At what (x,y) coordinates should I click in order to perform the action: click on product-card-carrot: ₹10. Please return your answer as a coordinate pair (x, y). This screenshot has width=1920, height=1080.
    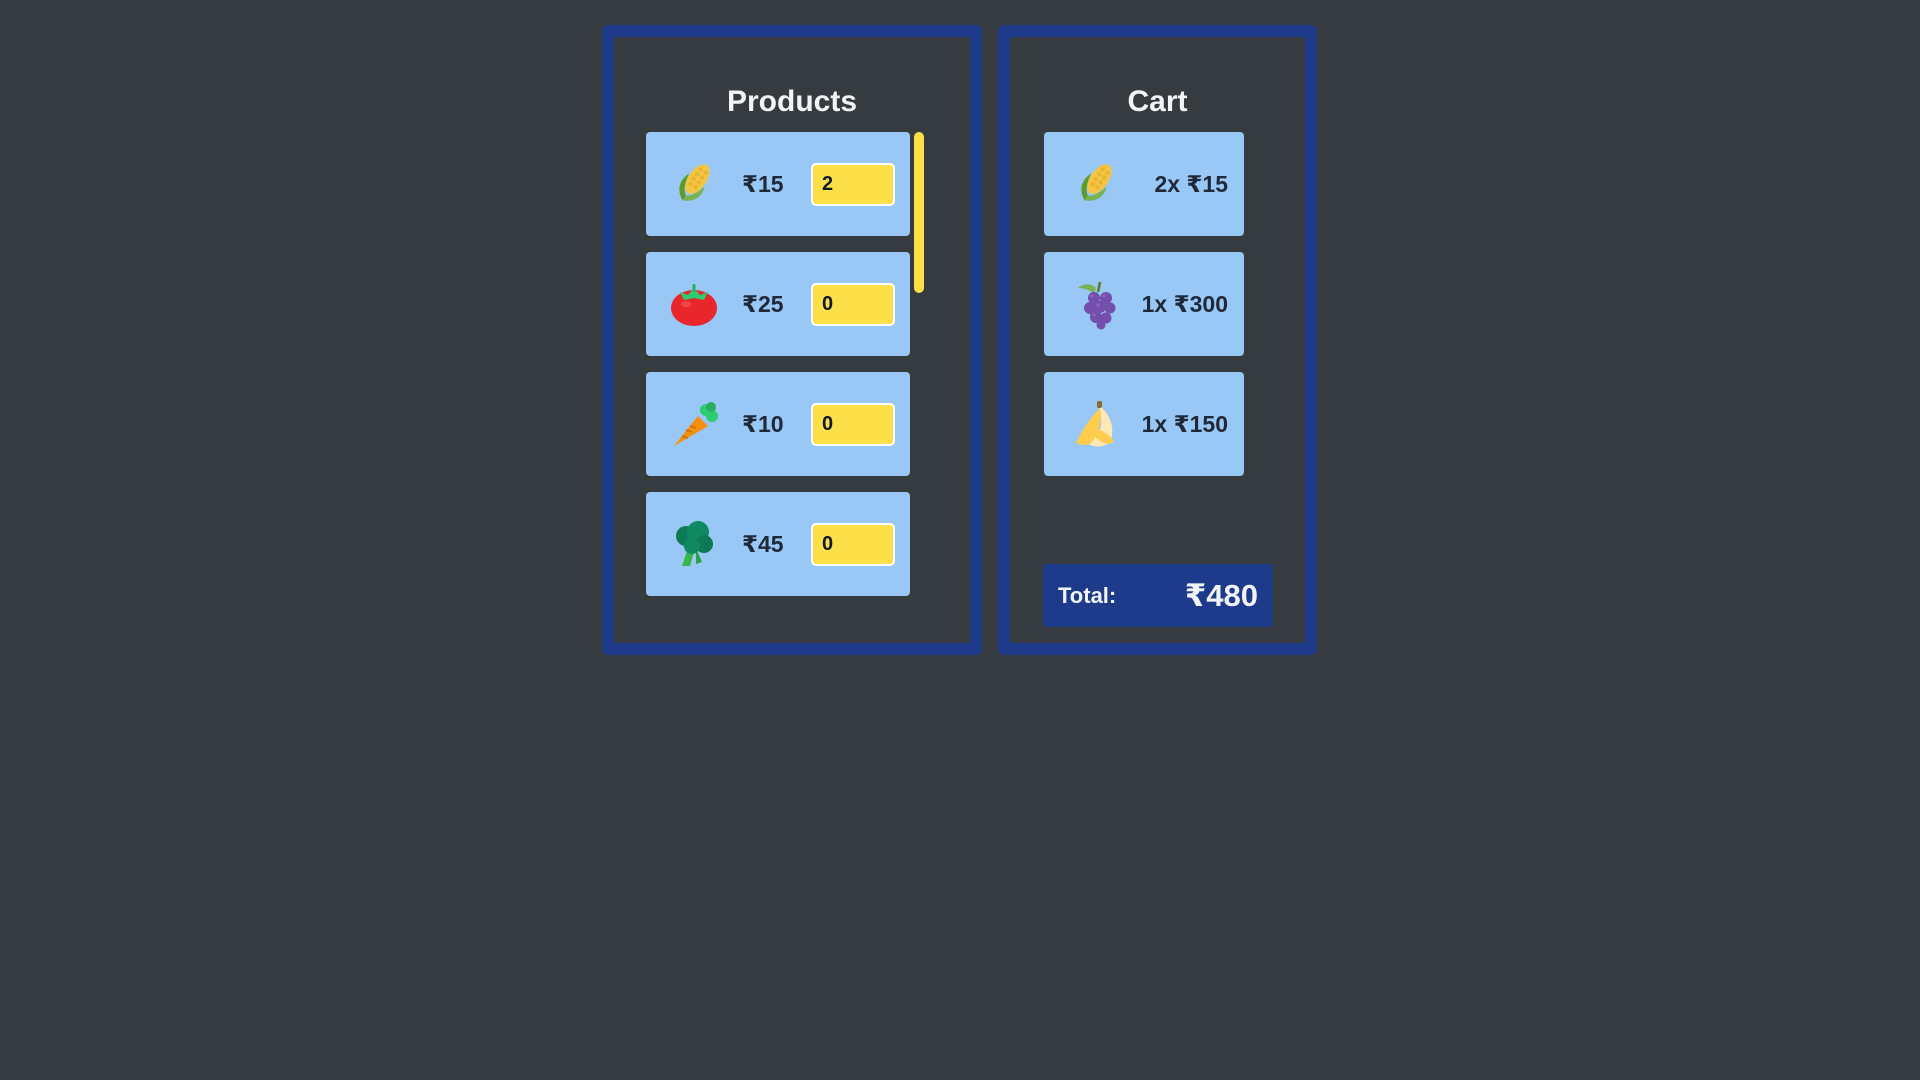
    Looking at the image, I should click on (778, 424).